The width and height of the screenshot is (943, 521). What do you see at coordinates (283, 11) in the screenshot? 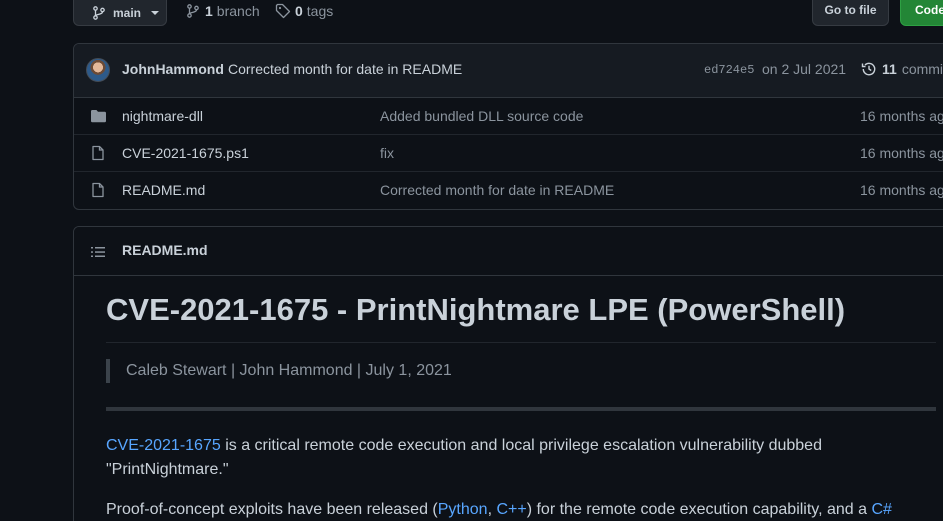
I see `tag-icon` at bounding box center [283, 11].